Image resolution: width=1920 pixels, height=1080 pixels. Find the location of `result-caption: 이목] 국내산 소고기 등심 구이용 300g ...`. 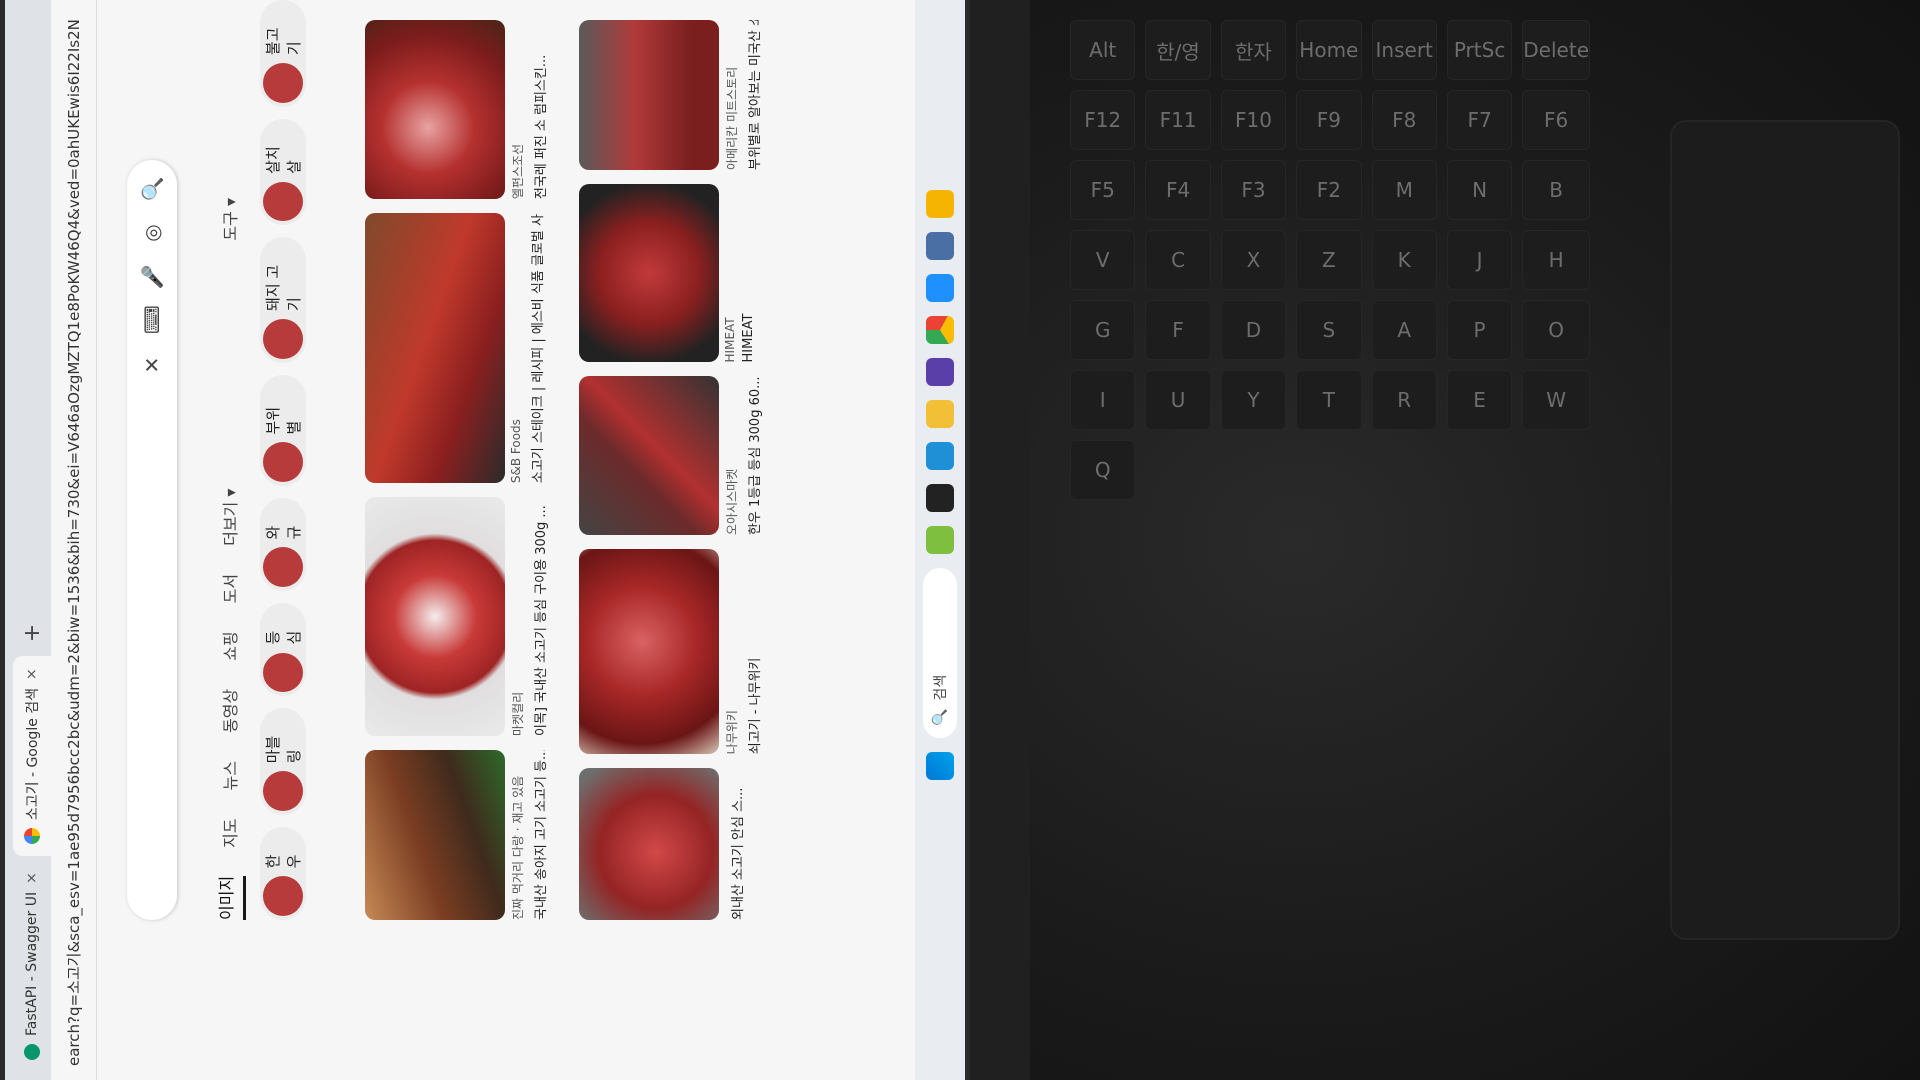

result-caption: 이목] 국내산 소고기 등심 구이용 300g ... is located at coordinates (539, 616).